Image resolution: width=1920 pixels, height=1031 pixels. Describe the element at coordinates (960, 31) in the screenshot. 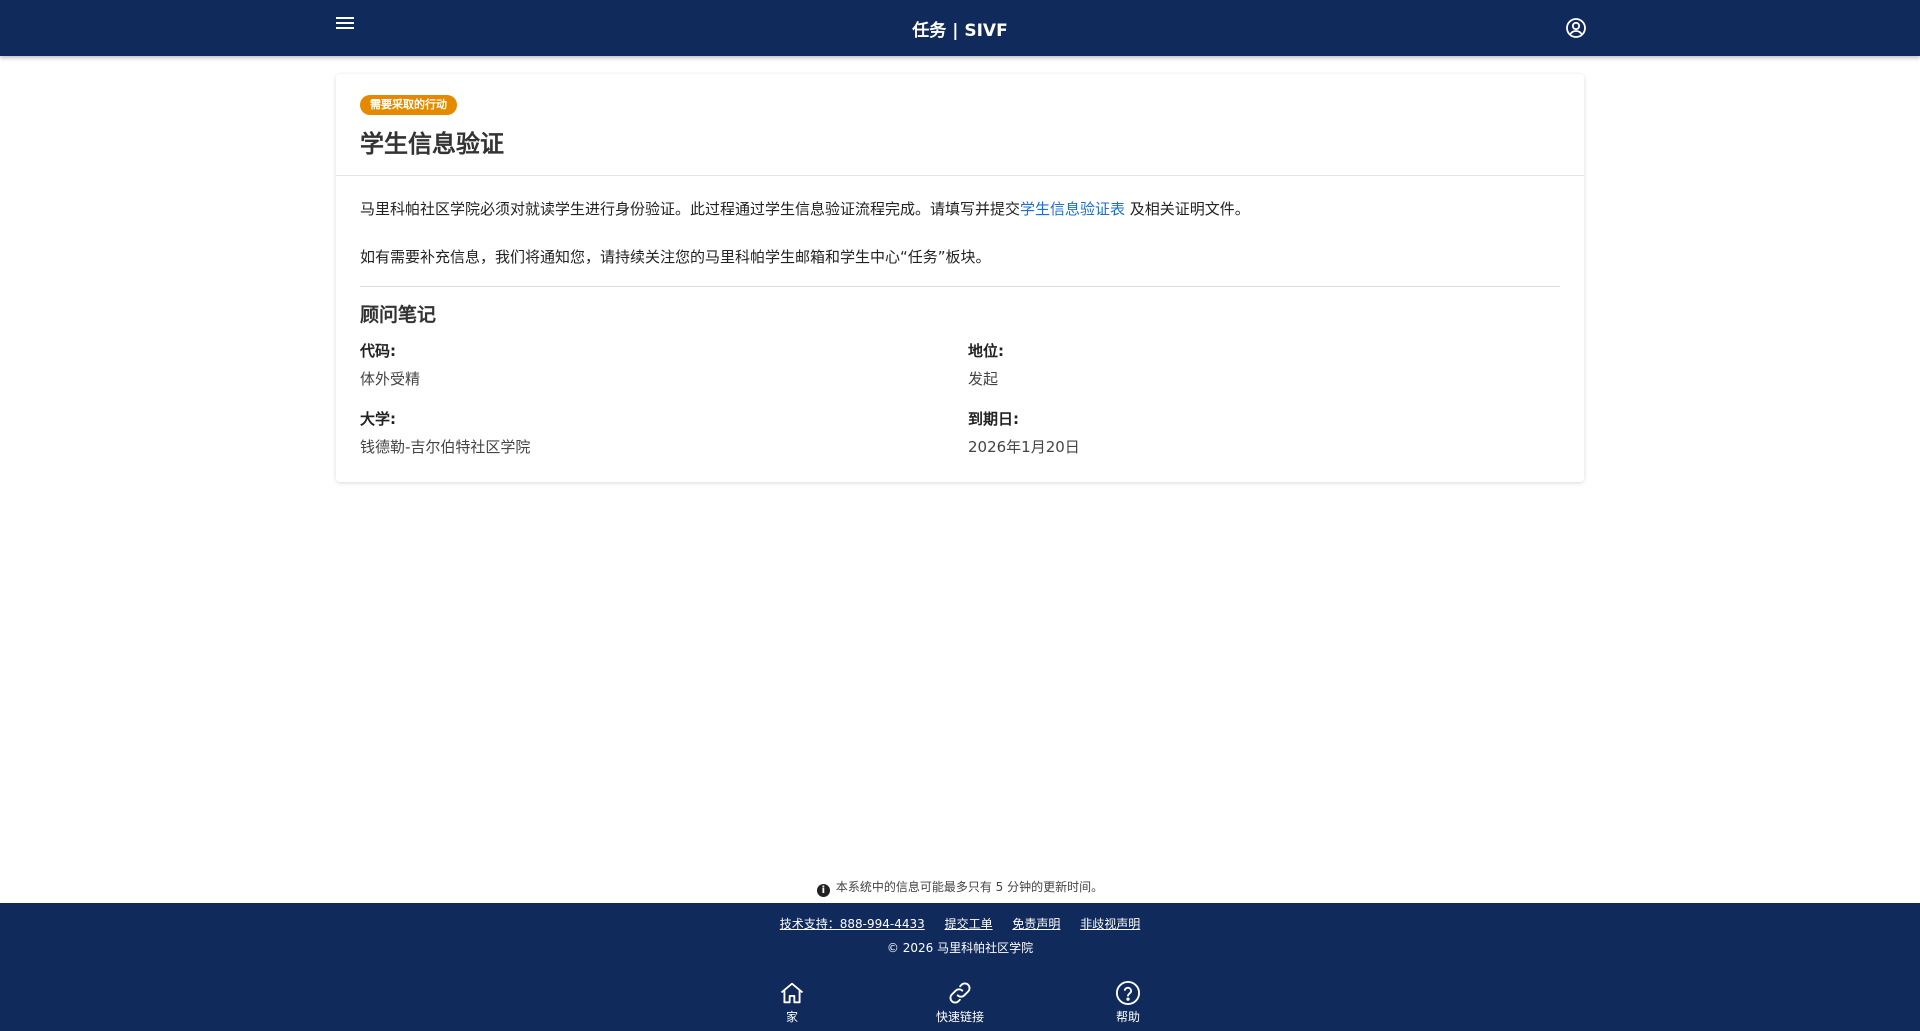

I see `page-title: 任务 | SIVF` at that location.